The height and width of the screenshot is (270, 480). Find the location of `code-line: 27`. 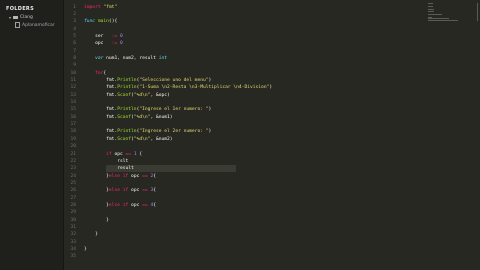

code-line: 27 is located at coordinates (272, 198).